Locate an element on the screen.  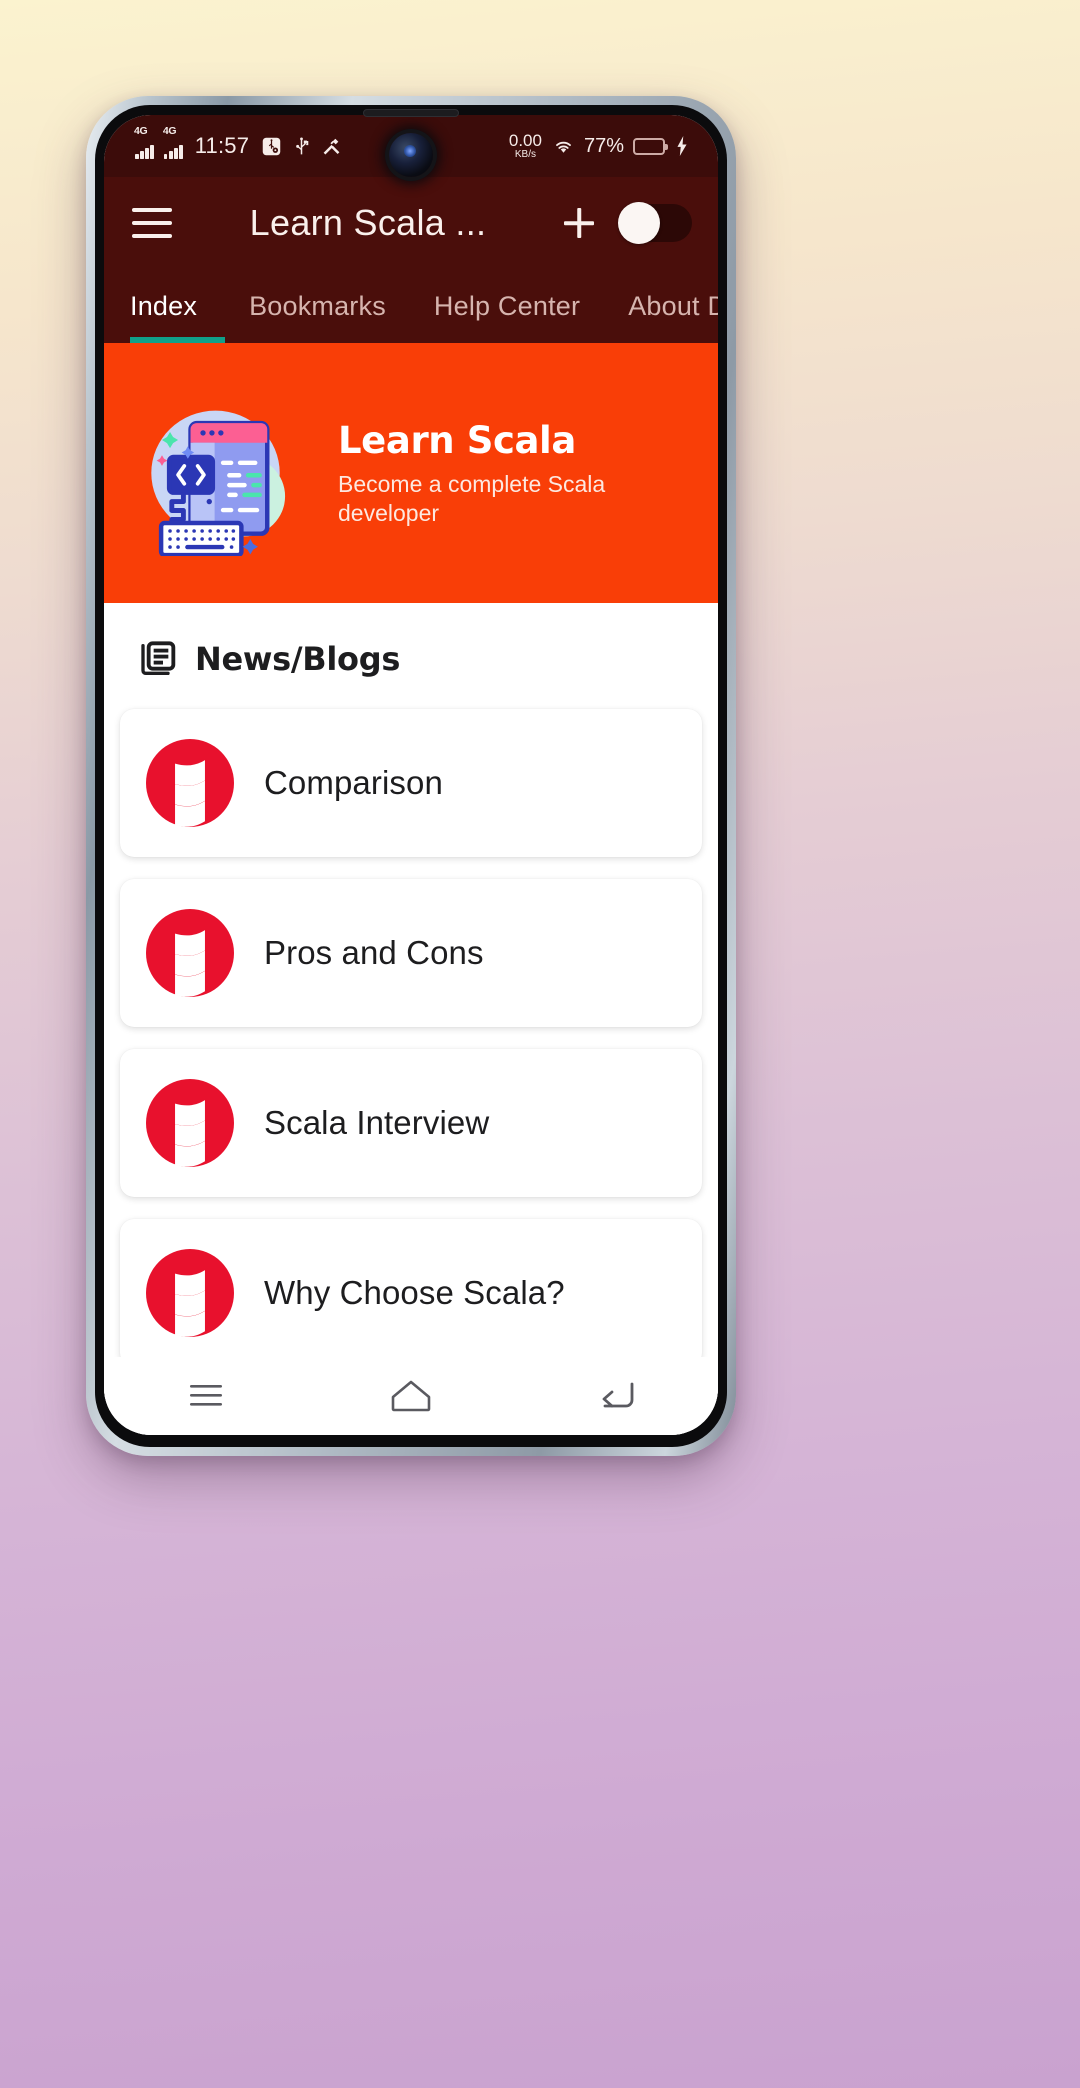
plus-icon is located at coordinates (579, 223).